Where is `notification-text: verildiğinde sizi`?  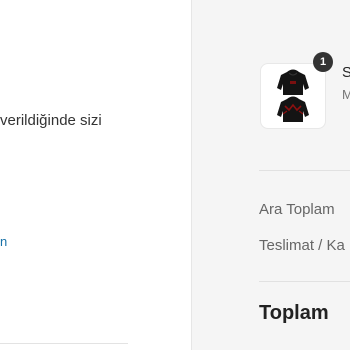
notification-text: verildiğinde sizi is located at coordinates (51, 120).